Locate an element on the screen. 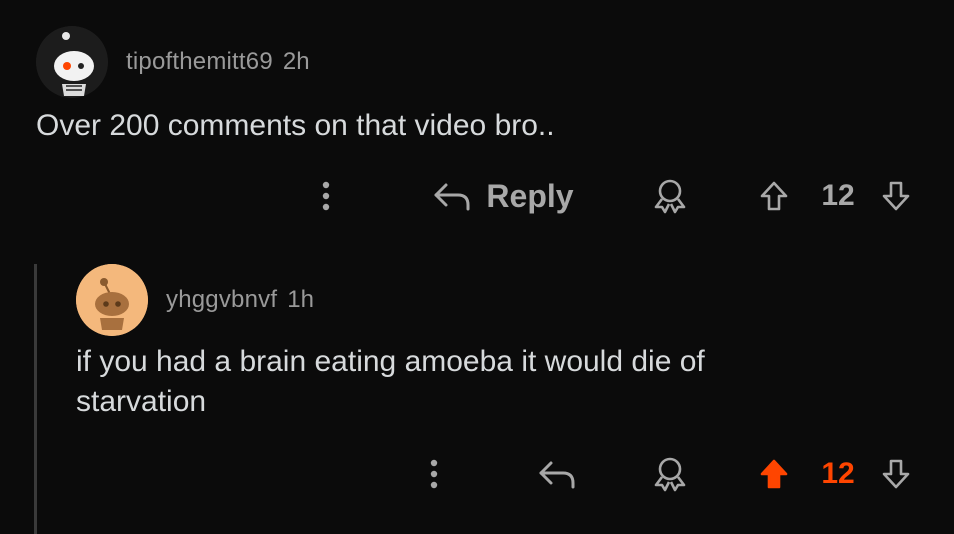 Image resolution: width=954 pixels, height=534 pixels. reply-button: Reply is located at coordinates (503, 196).